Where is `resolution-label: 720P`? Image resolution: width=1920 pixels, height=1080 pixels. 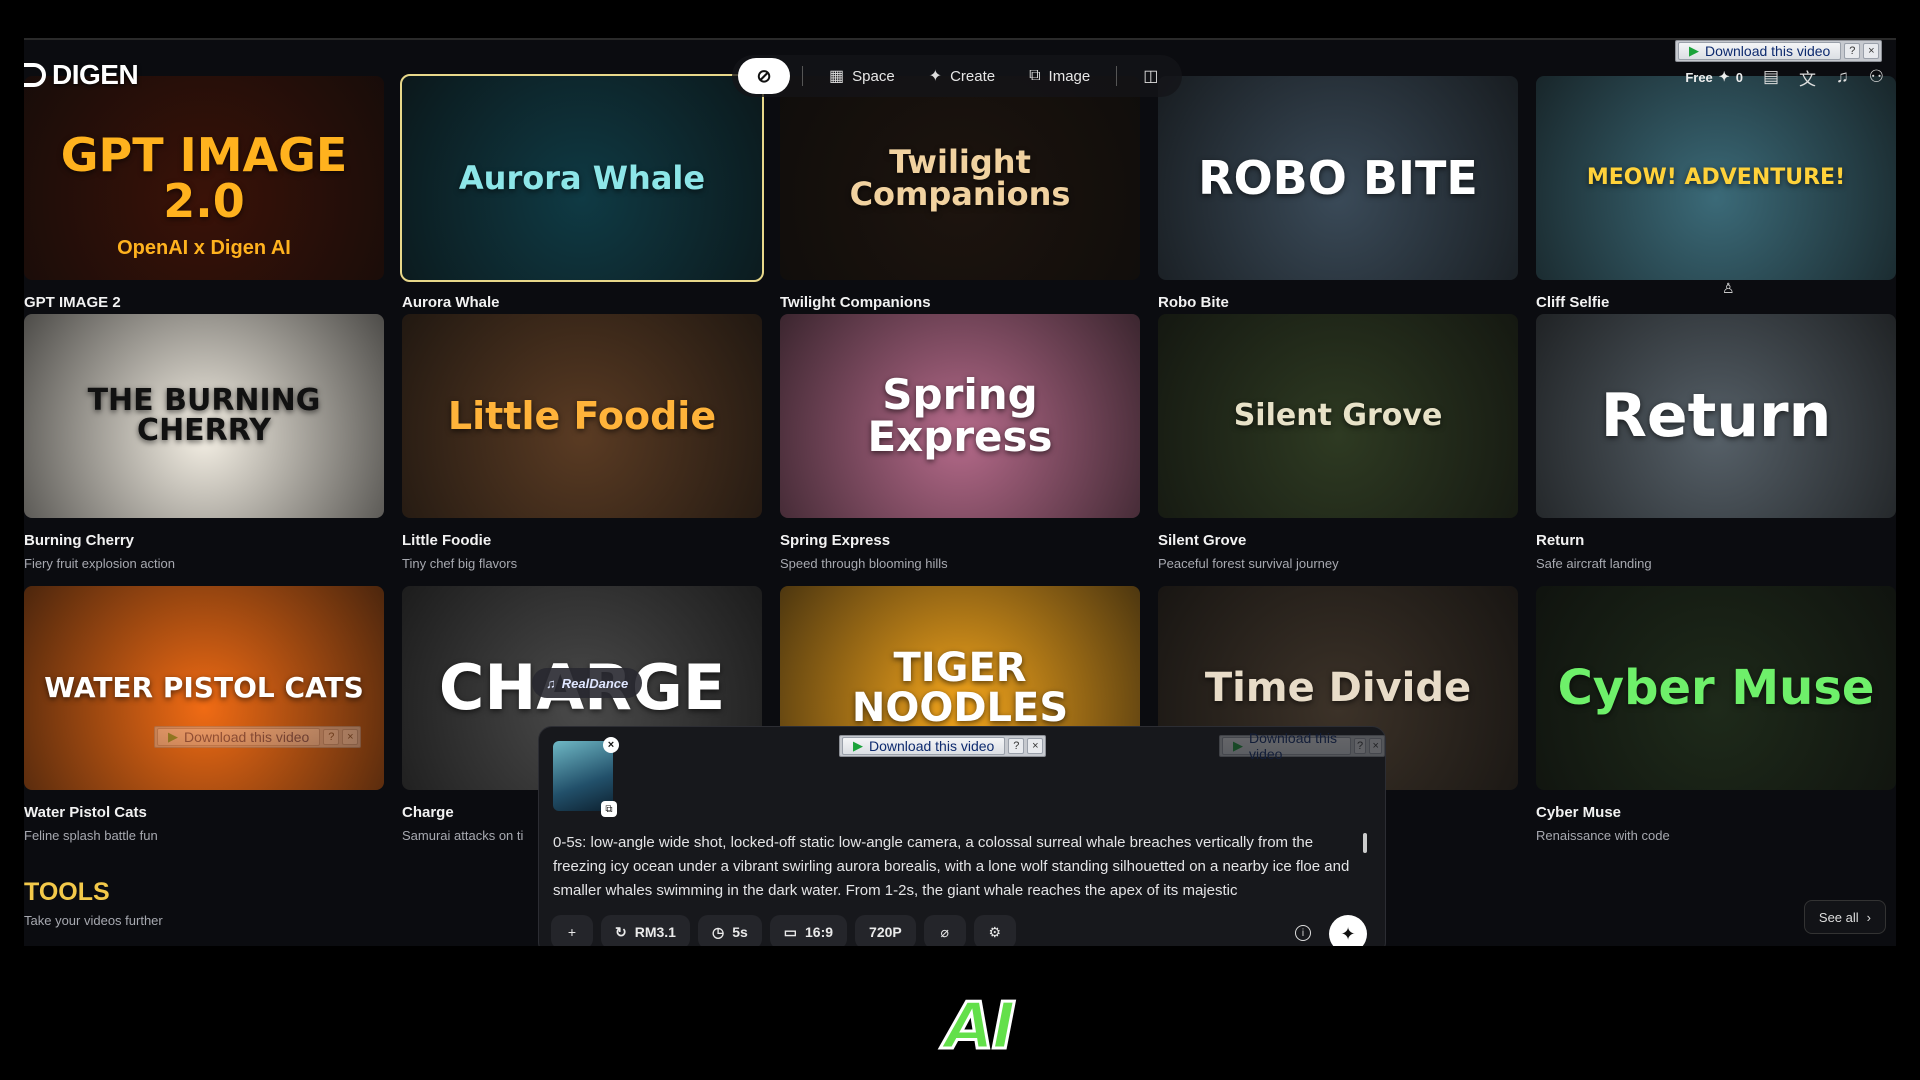
resolution-label: 720P is located at coordinates (885, 932).